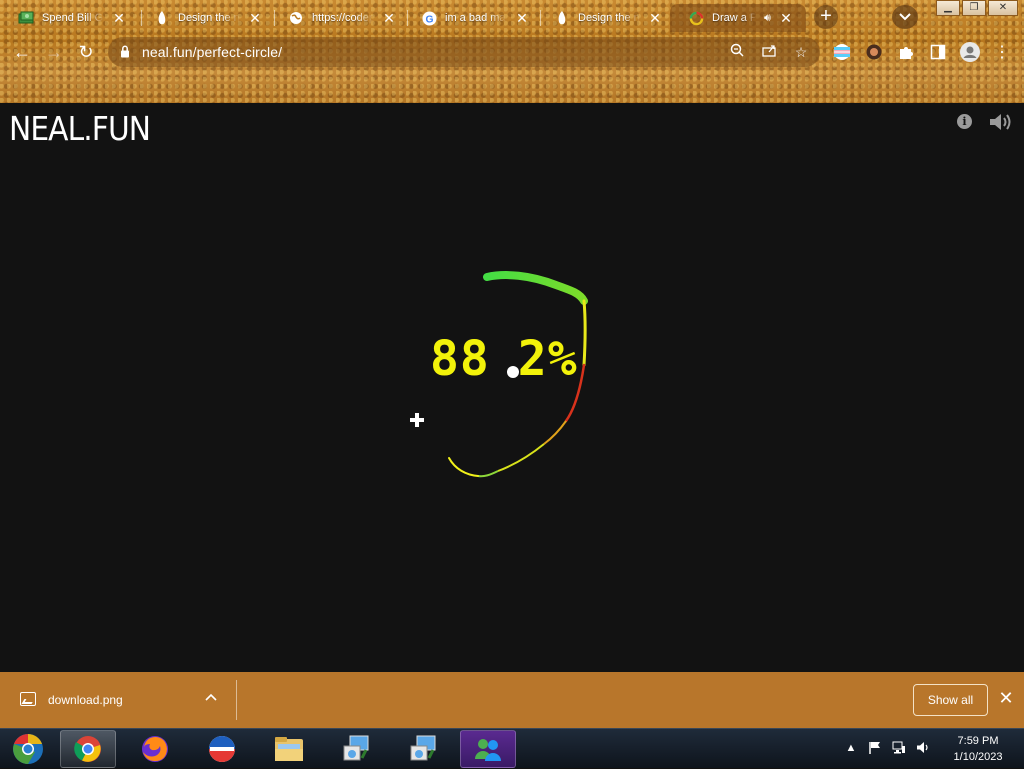 This screenshot has height=769, width=1024. What do you see at coordinates (85, 700) in the screenshot?
I see `download-file-name: download.png` at bounding box center [85, 700].